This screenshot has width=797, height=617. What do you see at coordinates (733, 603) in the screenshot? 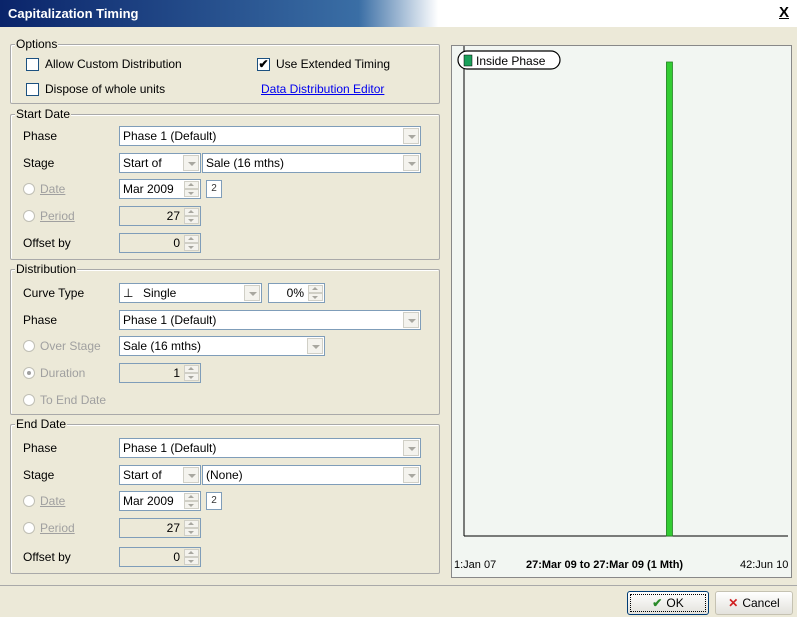
I see `close-icon: ✕` at bounding box center [733, 603].